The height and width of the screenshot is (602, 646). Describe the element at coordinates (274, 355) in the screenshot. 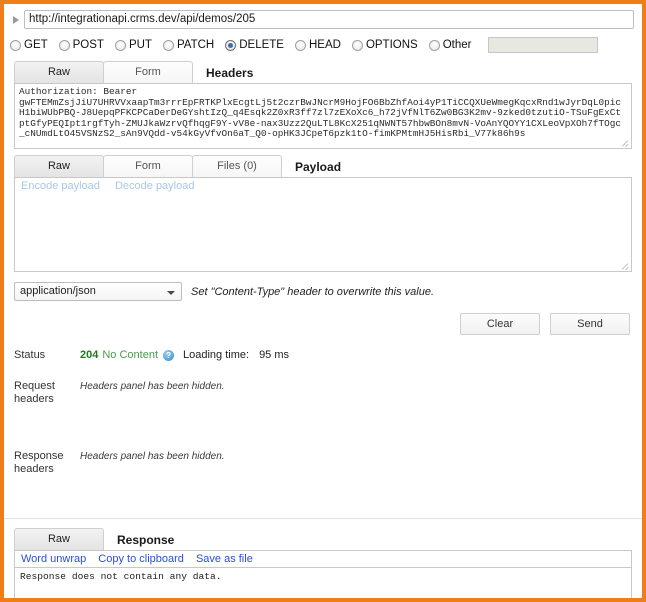

I see `loading-time-value: 95 ms` at that location.